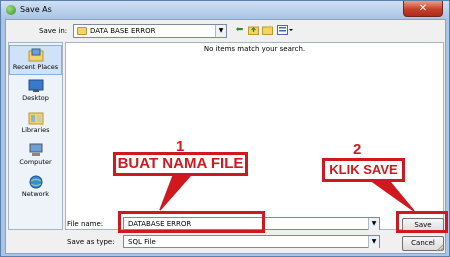  I want to click on title-bar: Save As ✕, so click(225, 10).